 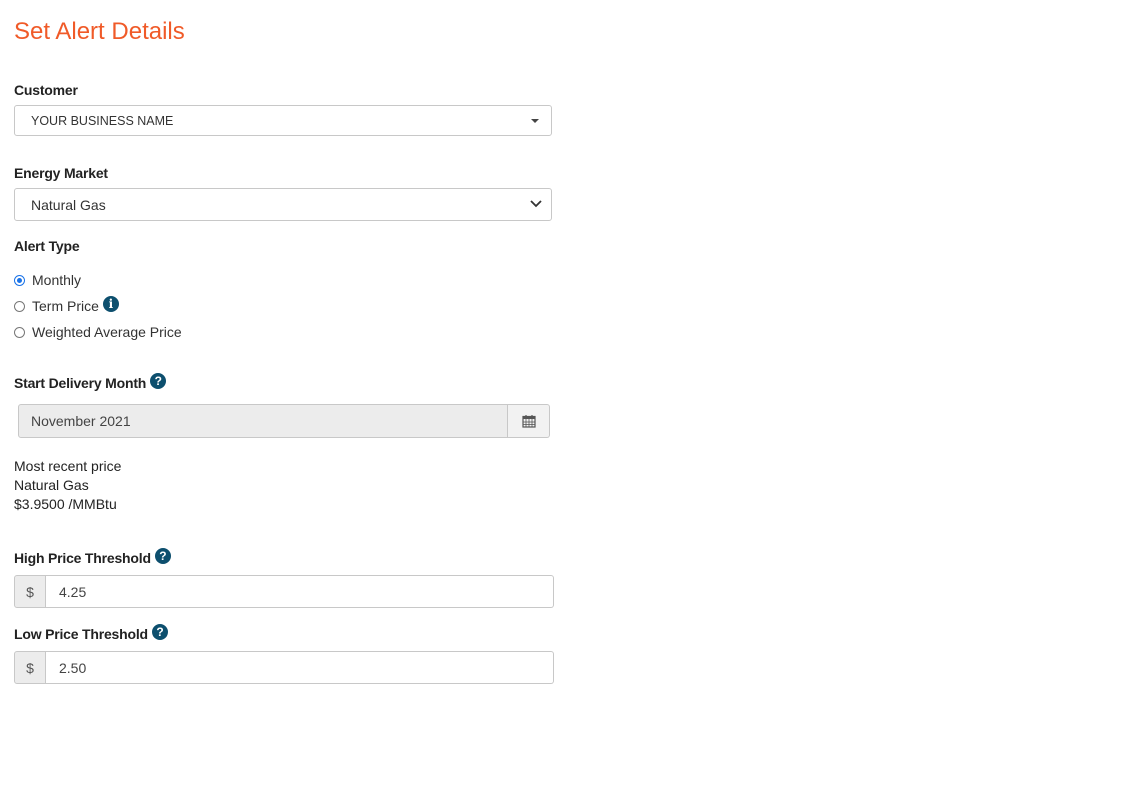 What do you see at coordinates (57, 280) in the screenshot?
I see `radio-label: Monthly` at bounding box center [57, 280].